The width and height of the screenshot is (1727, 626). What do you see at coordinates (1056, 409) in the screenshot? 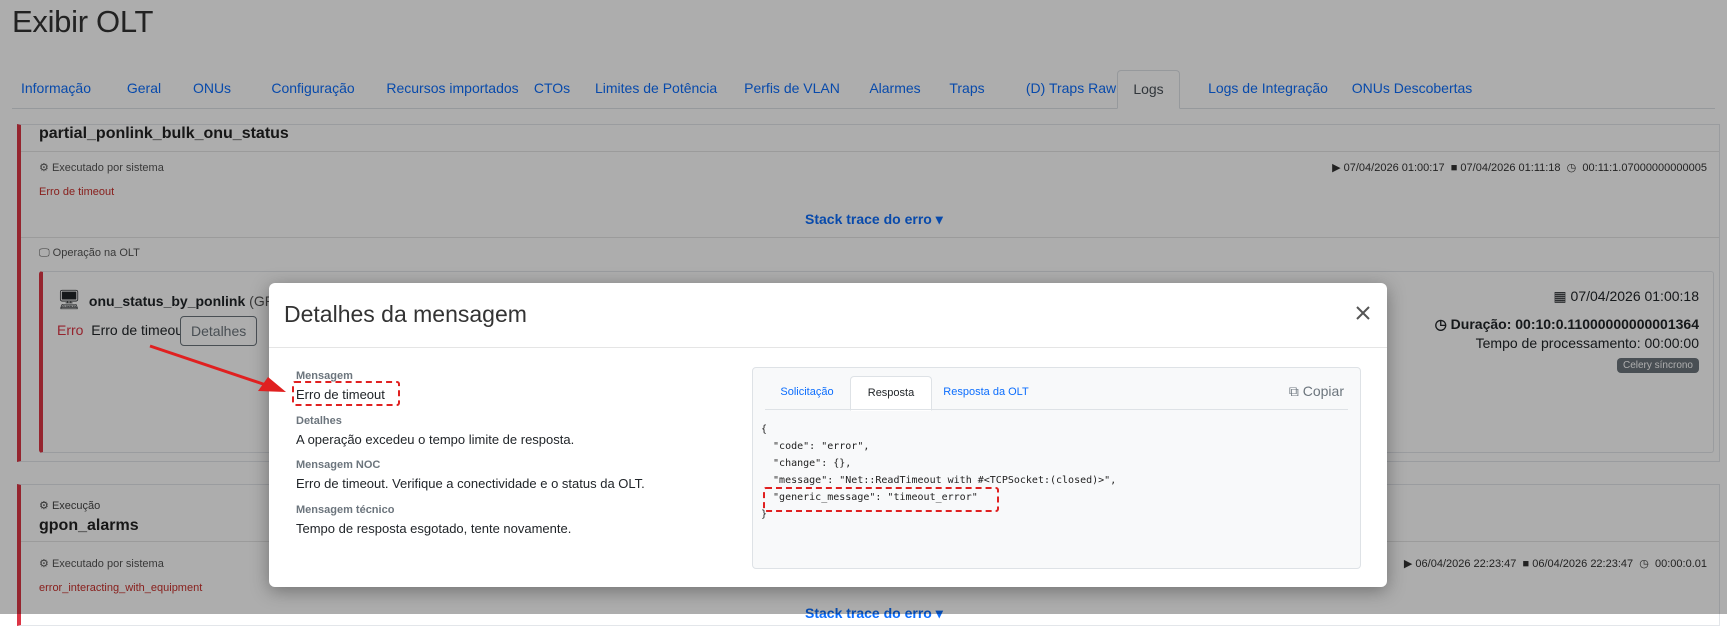
I see `code-tab-divider` at bounding box center [1056, 409].